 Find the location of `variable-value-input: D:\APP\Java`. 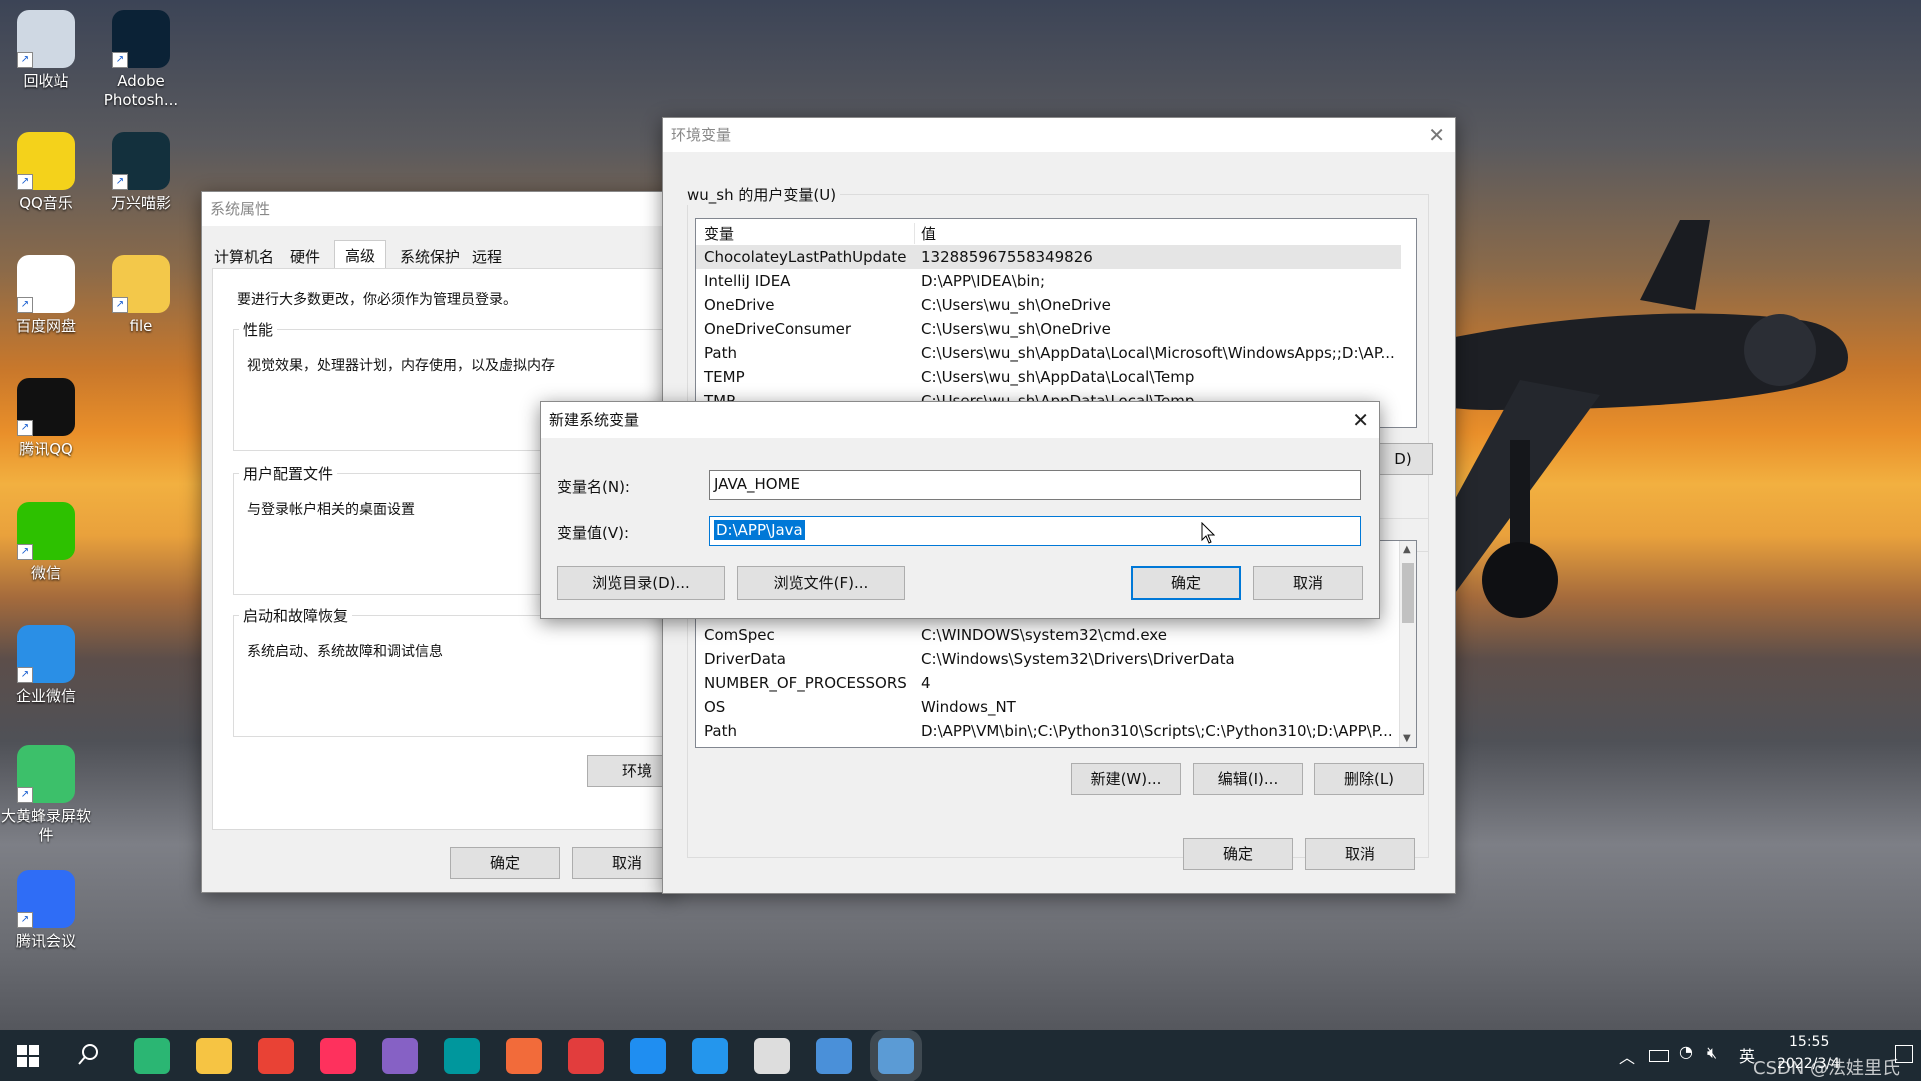

variable-value-input: D:\APP\Java is located at coordinates (1035, 531).